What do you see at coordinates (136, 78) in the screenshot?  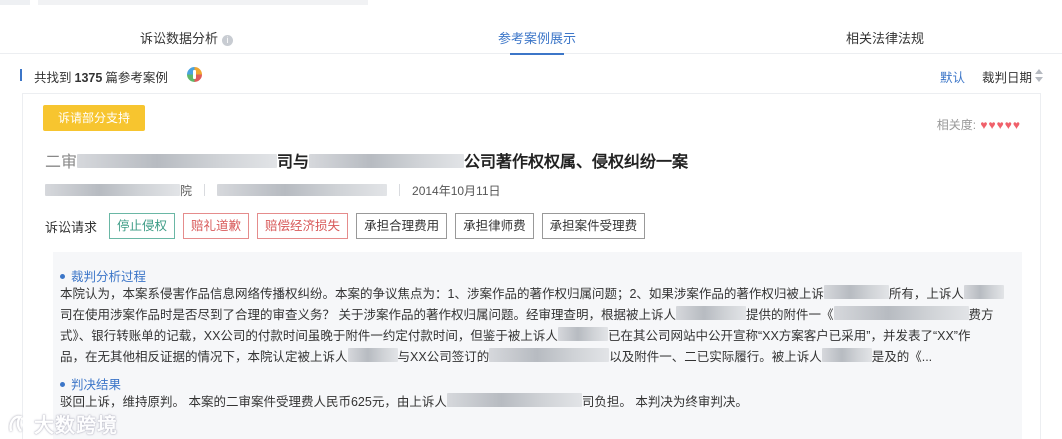 I see `summary-suffix: 篇参考案例` at bounding box center [136, 78].